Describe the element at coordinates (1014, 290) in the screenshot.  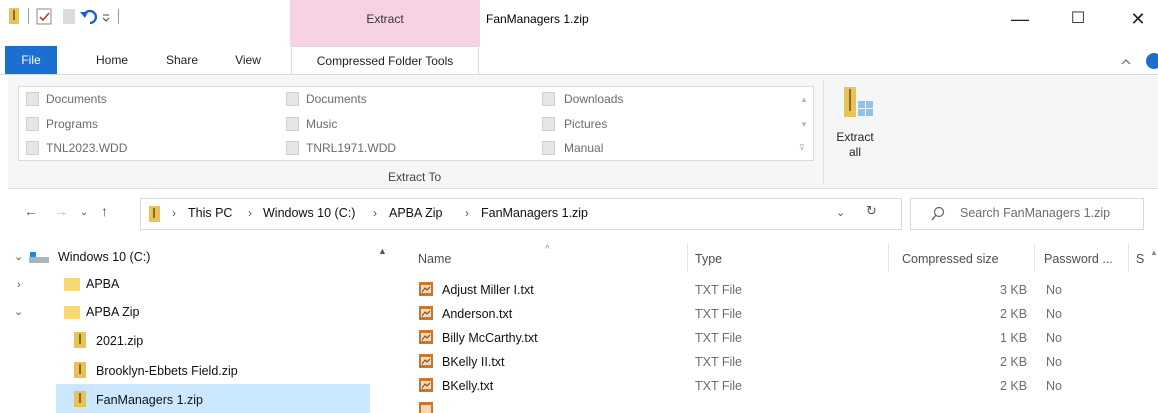
I see `file-size: 3 KB` at that location.